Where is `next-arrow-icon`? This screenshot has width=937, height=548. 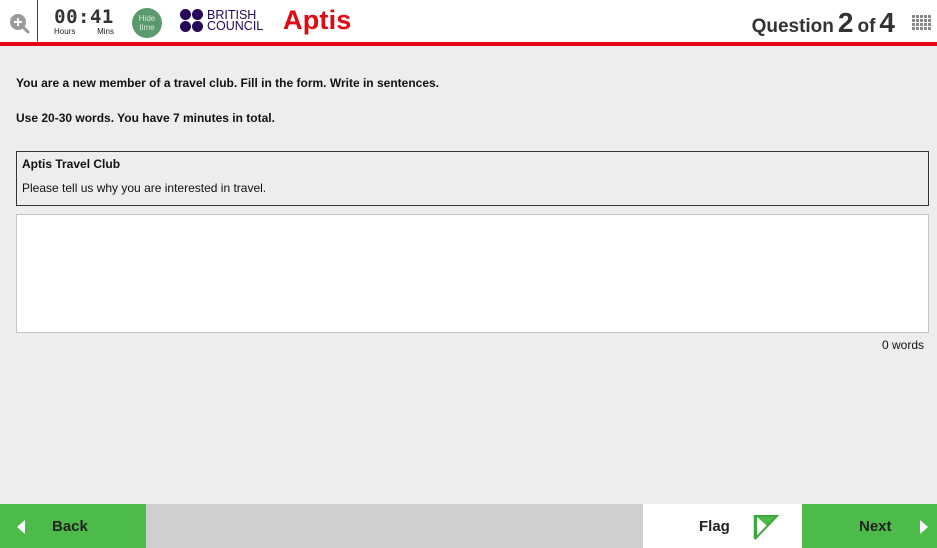
next-arrow-icon is located at coordinates (924, 527).